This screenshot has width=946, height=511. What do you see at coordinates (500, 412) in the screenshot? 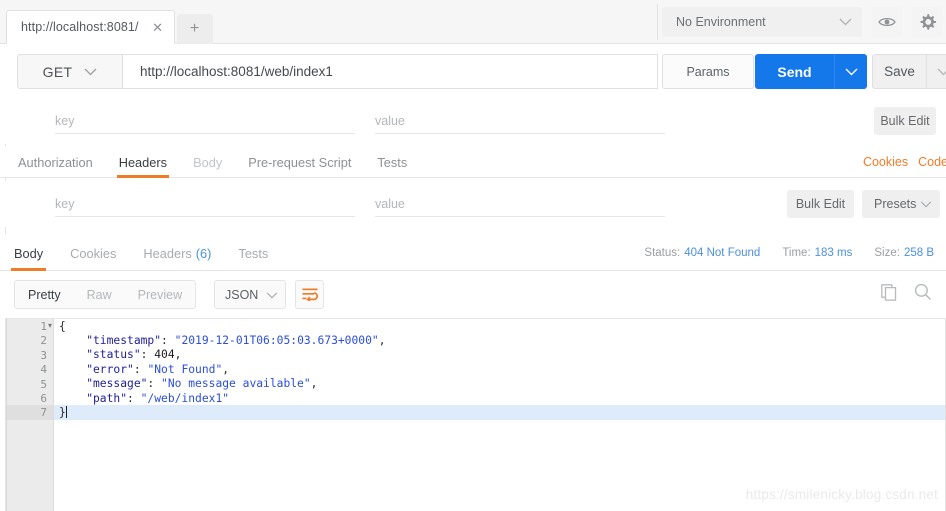
I see `code-line: }` at bounding box center [500, 412].